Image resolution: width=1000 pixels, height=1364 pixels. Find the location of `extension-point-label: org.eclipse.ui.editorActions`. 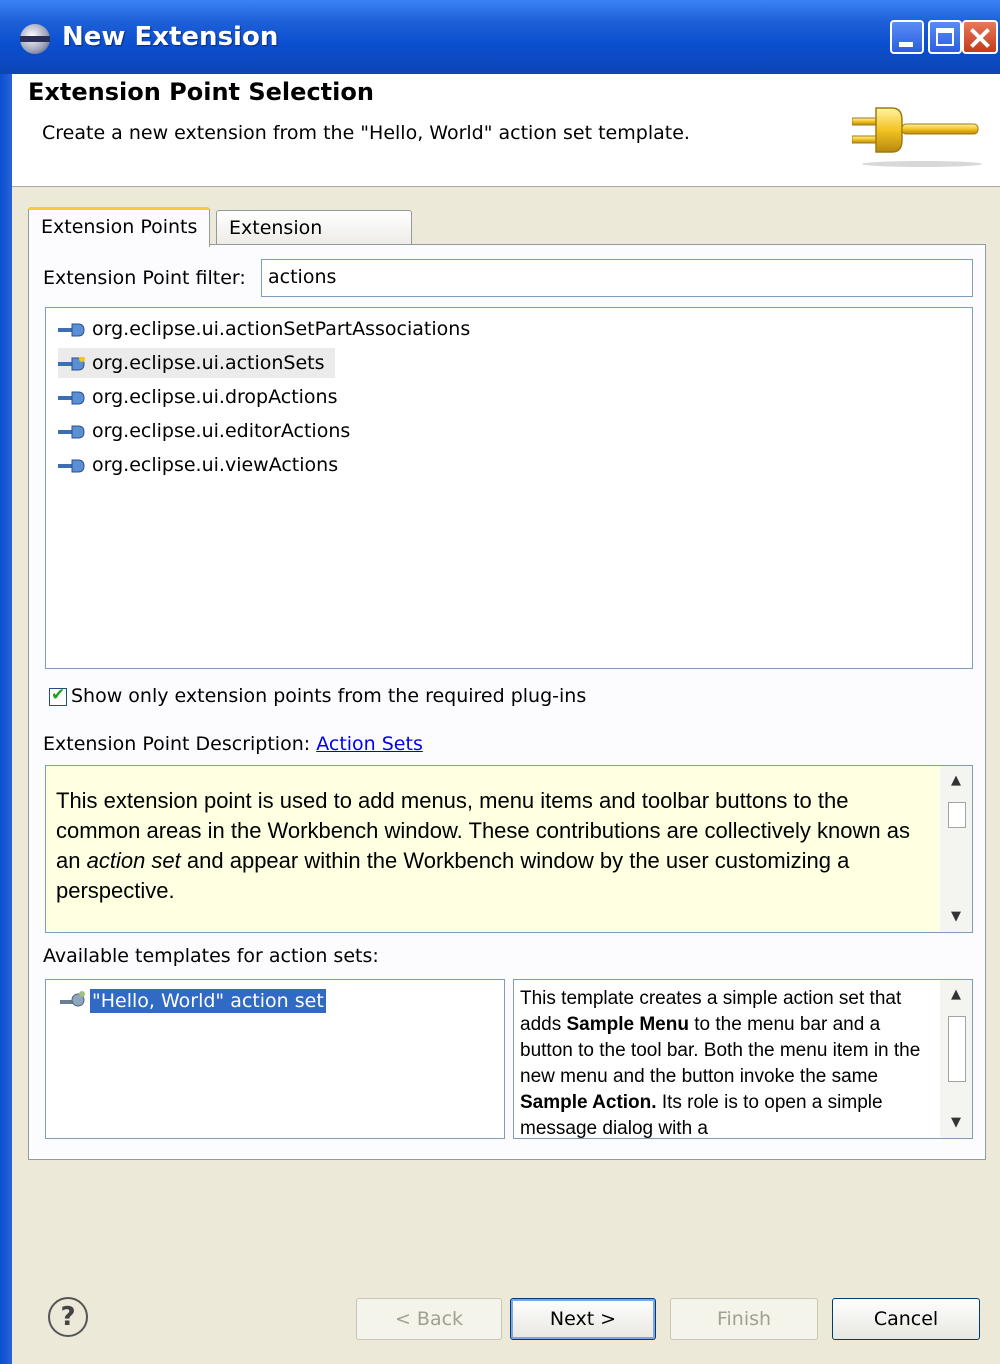

extension-point-label: org.eclipse.ui.editorActions is located at coordinates (221, 431).